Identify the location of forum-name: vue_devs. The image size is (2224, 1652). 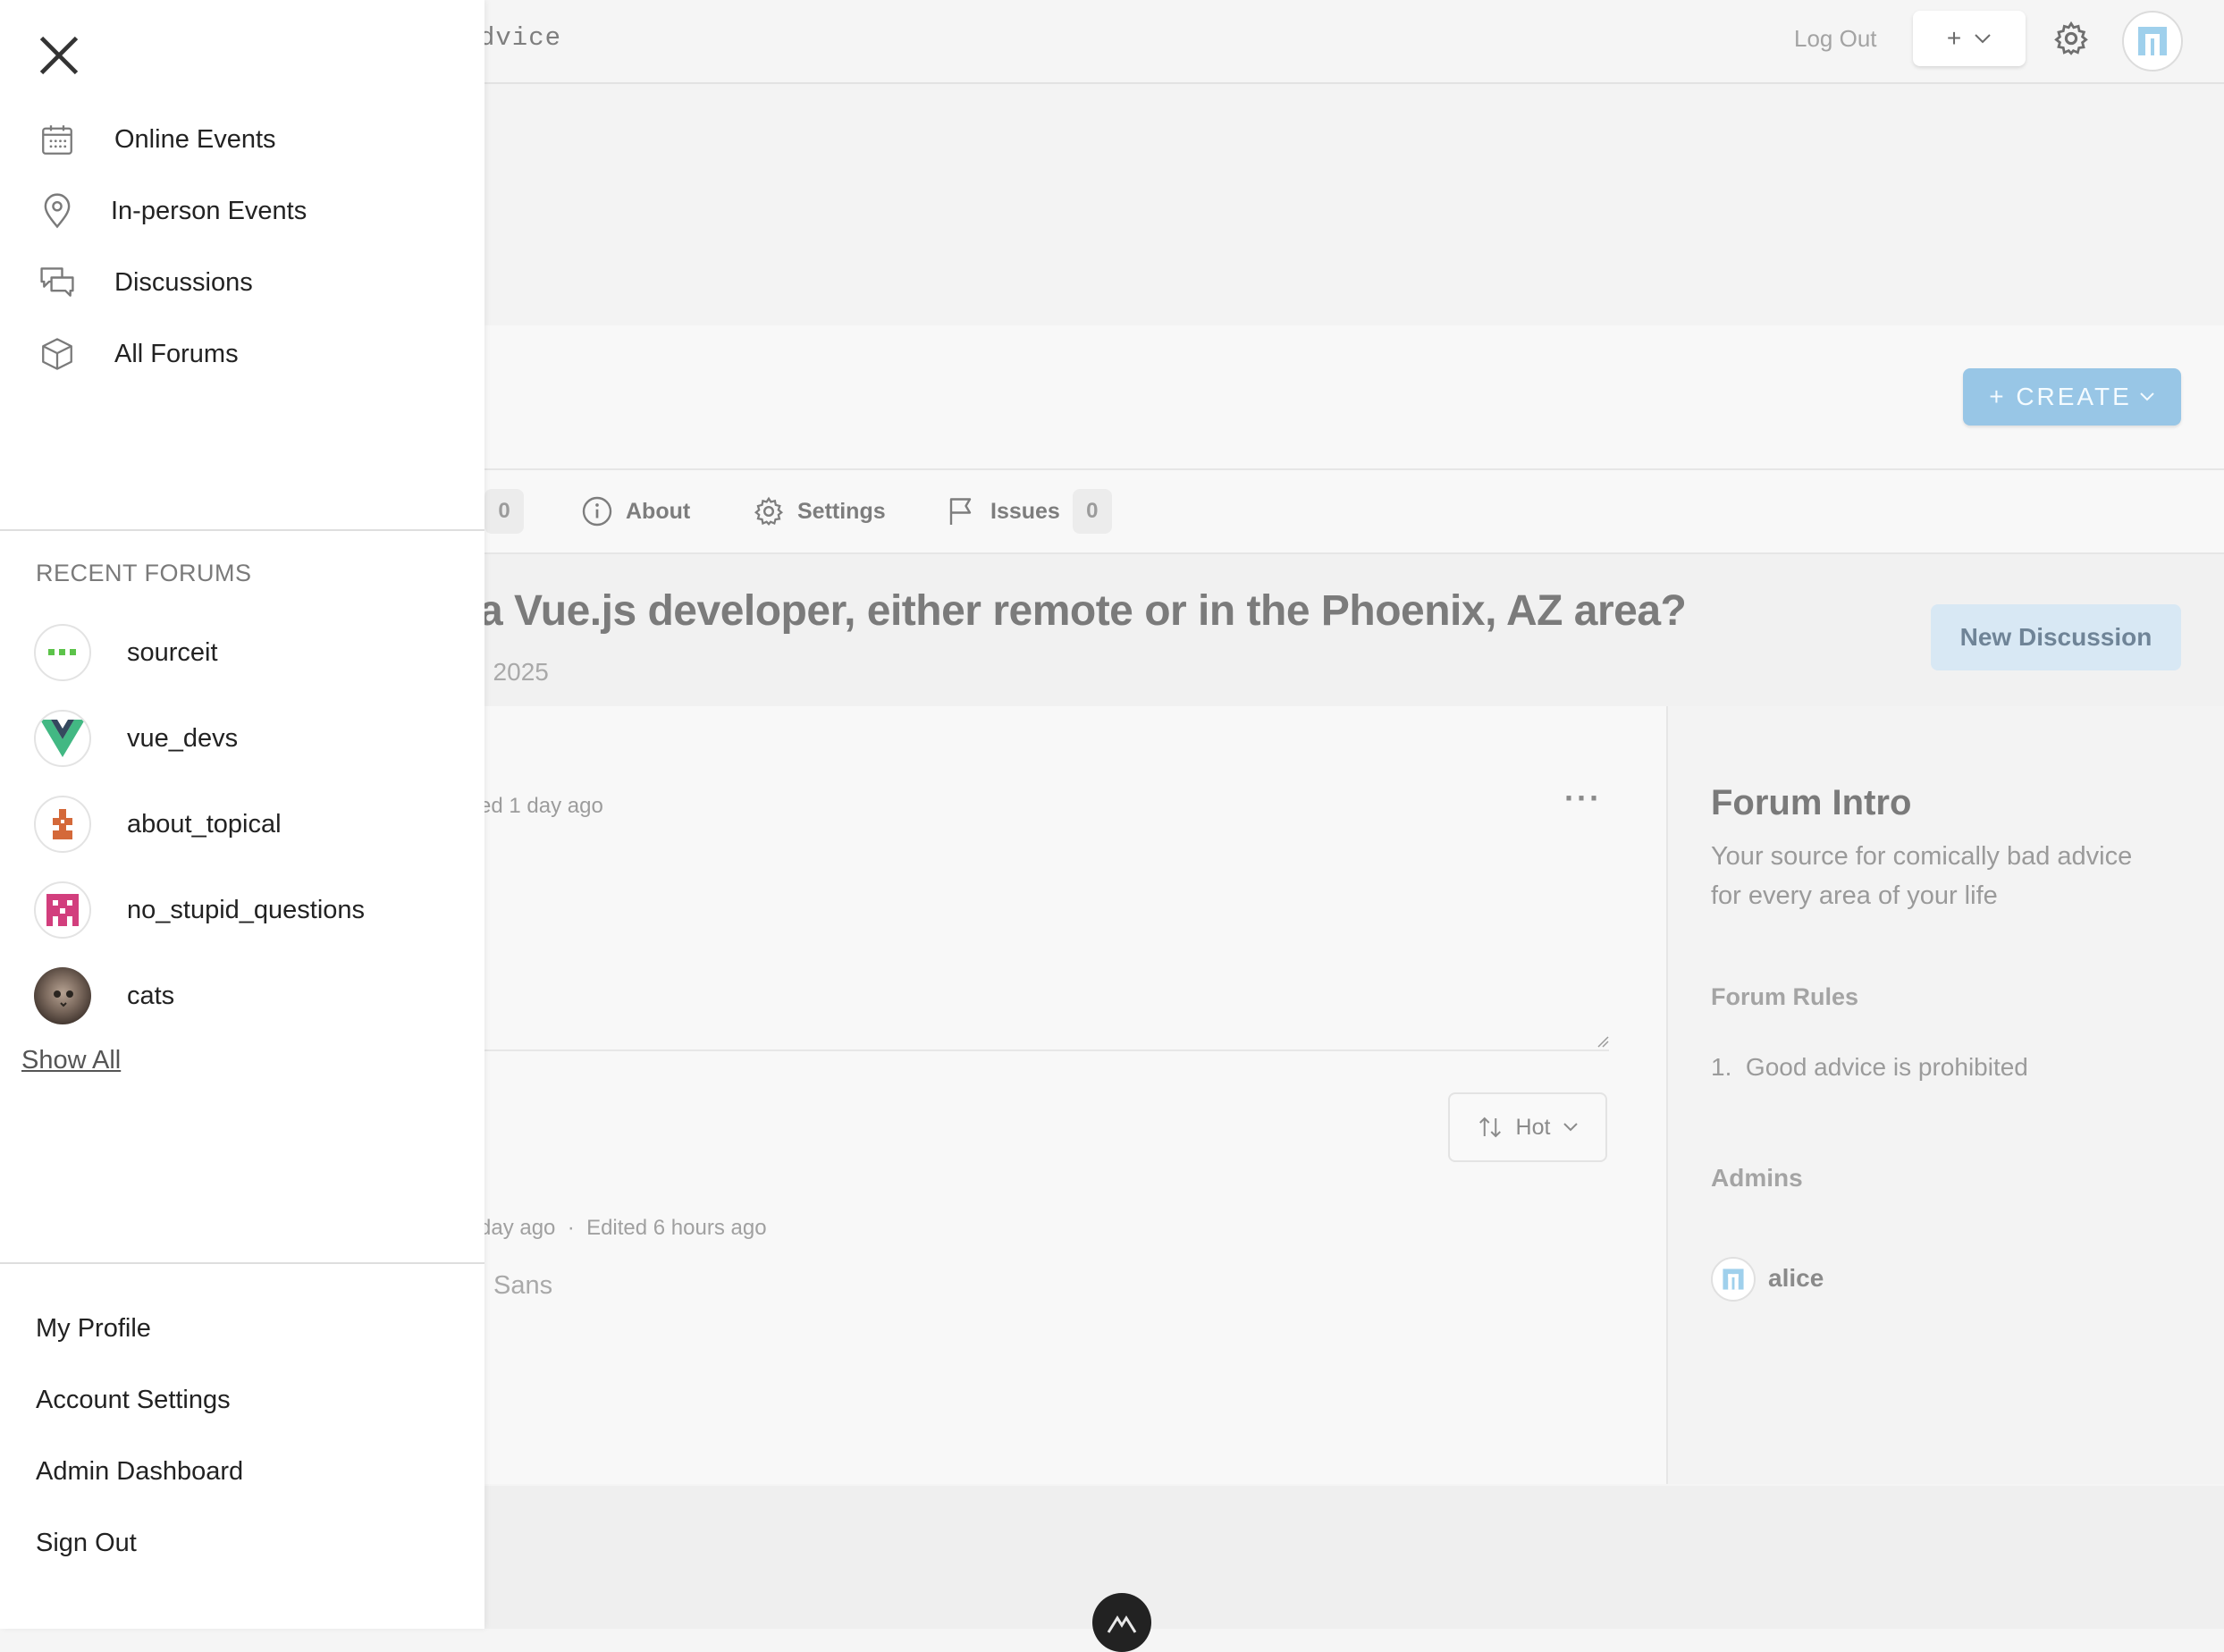
(183, 738).